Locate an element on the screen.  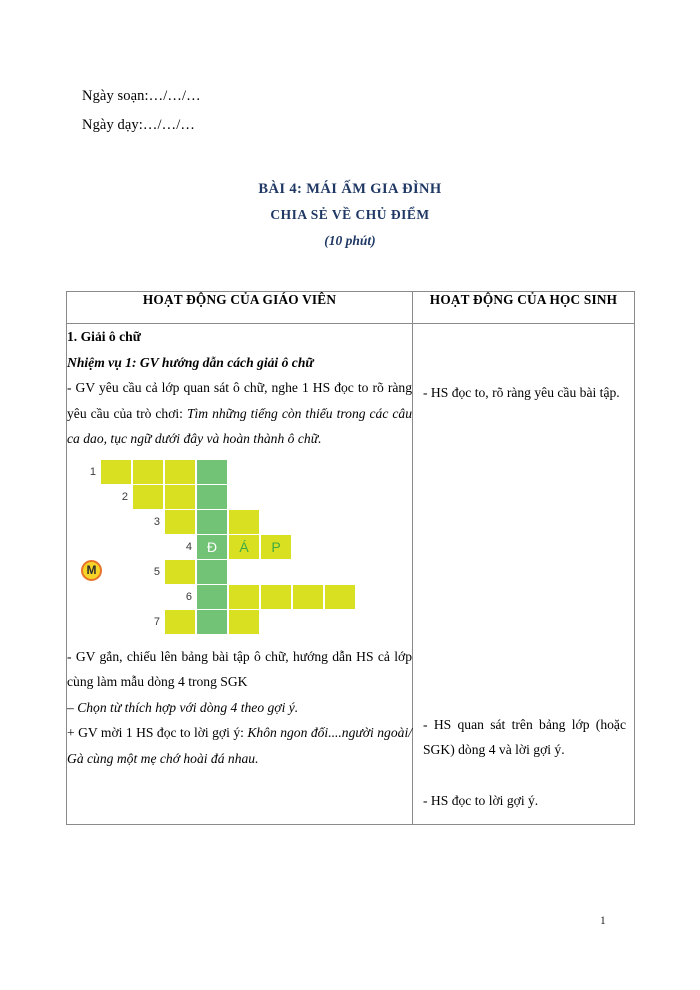
student-spacer-bottom is located at coordinates (524, 776).